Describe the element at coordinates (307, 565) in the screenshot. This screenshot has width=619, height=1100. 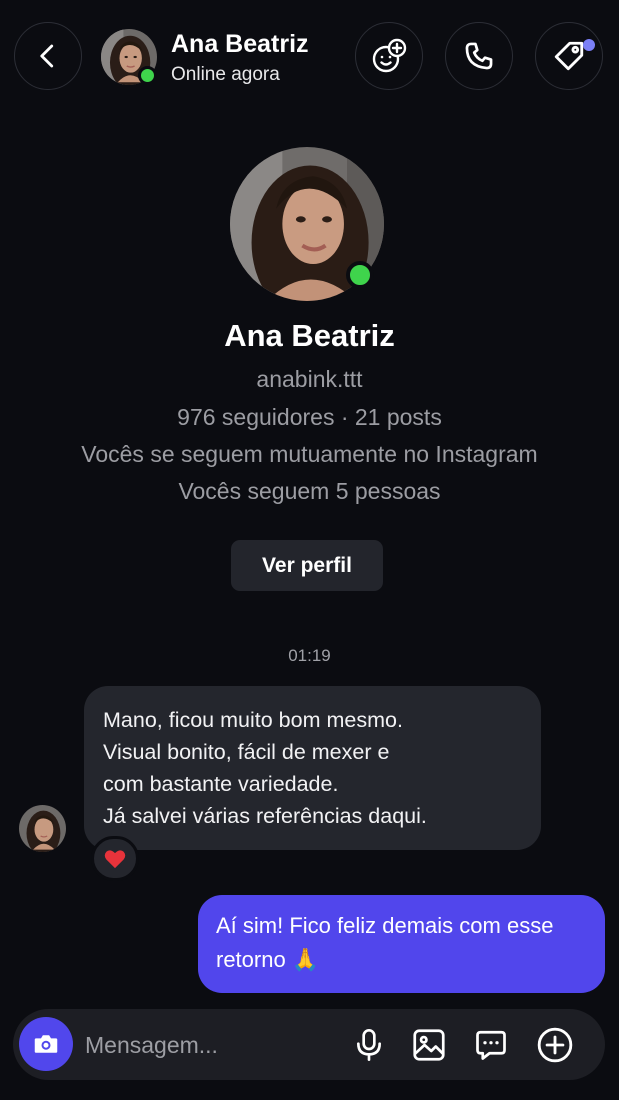
I see `view-profile-button: Ver perfil` at that location.